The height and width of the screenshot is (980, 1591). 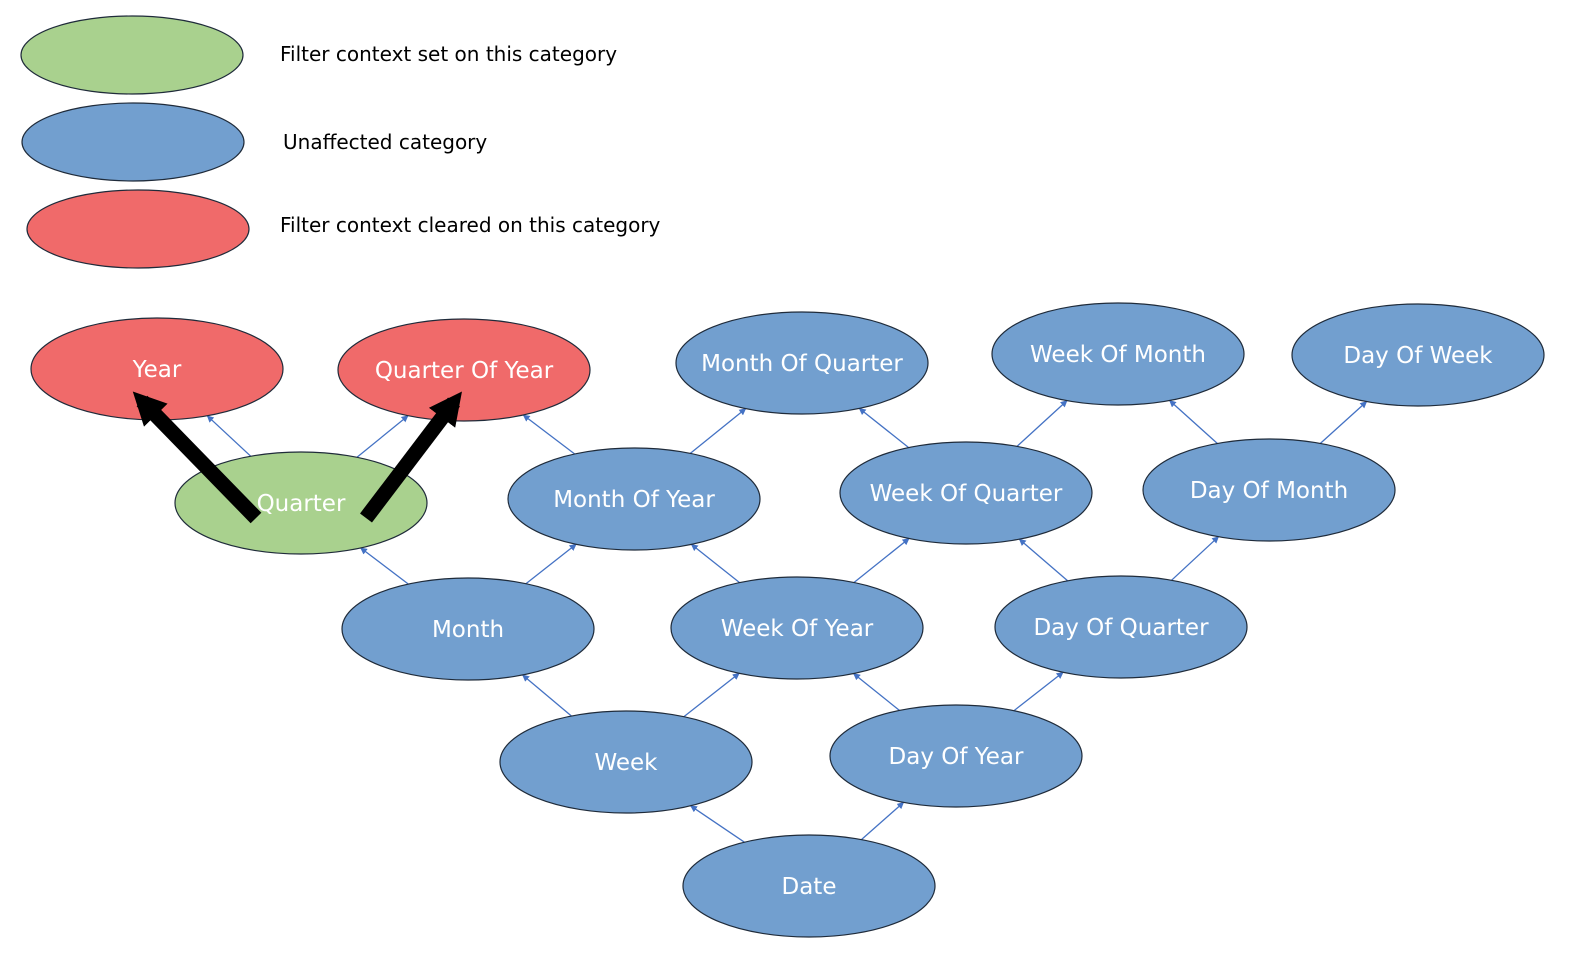 I want to click on node-day-of-year-label: Day Of Year, so click(x=956, y=757).